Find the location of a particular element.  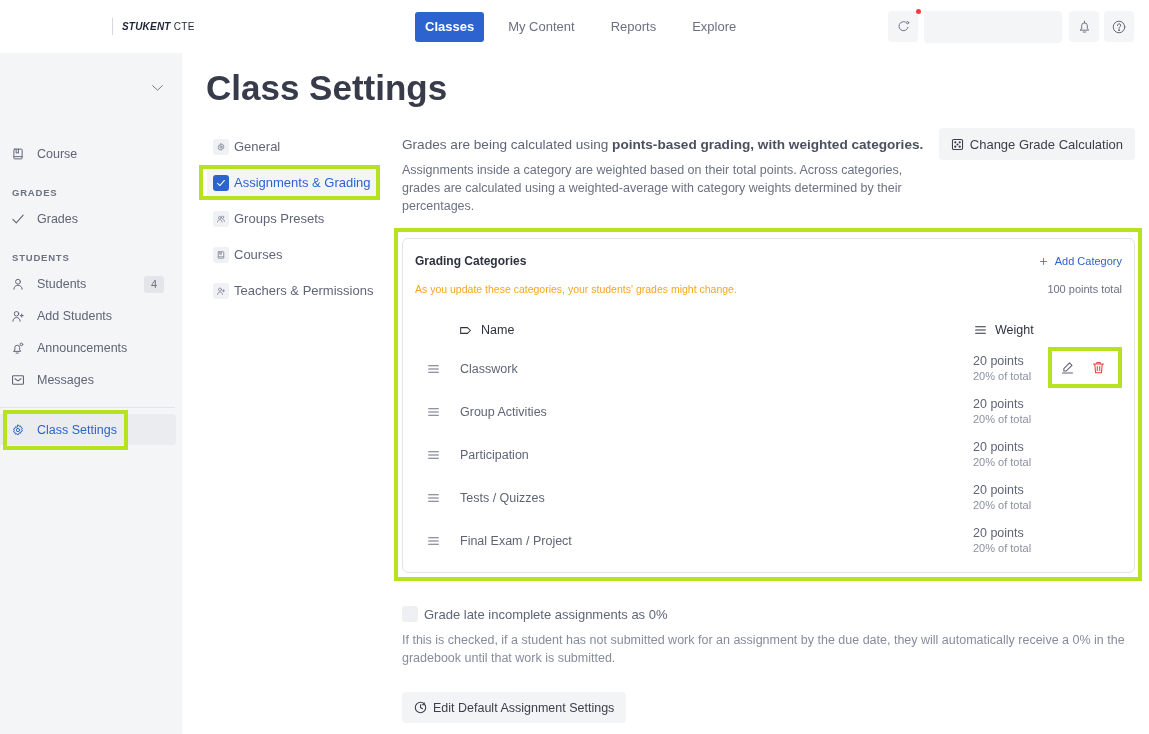

add-category-button: Add Category is located at coordinates (1080, 261).